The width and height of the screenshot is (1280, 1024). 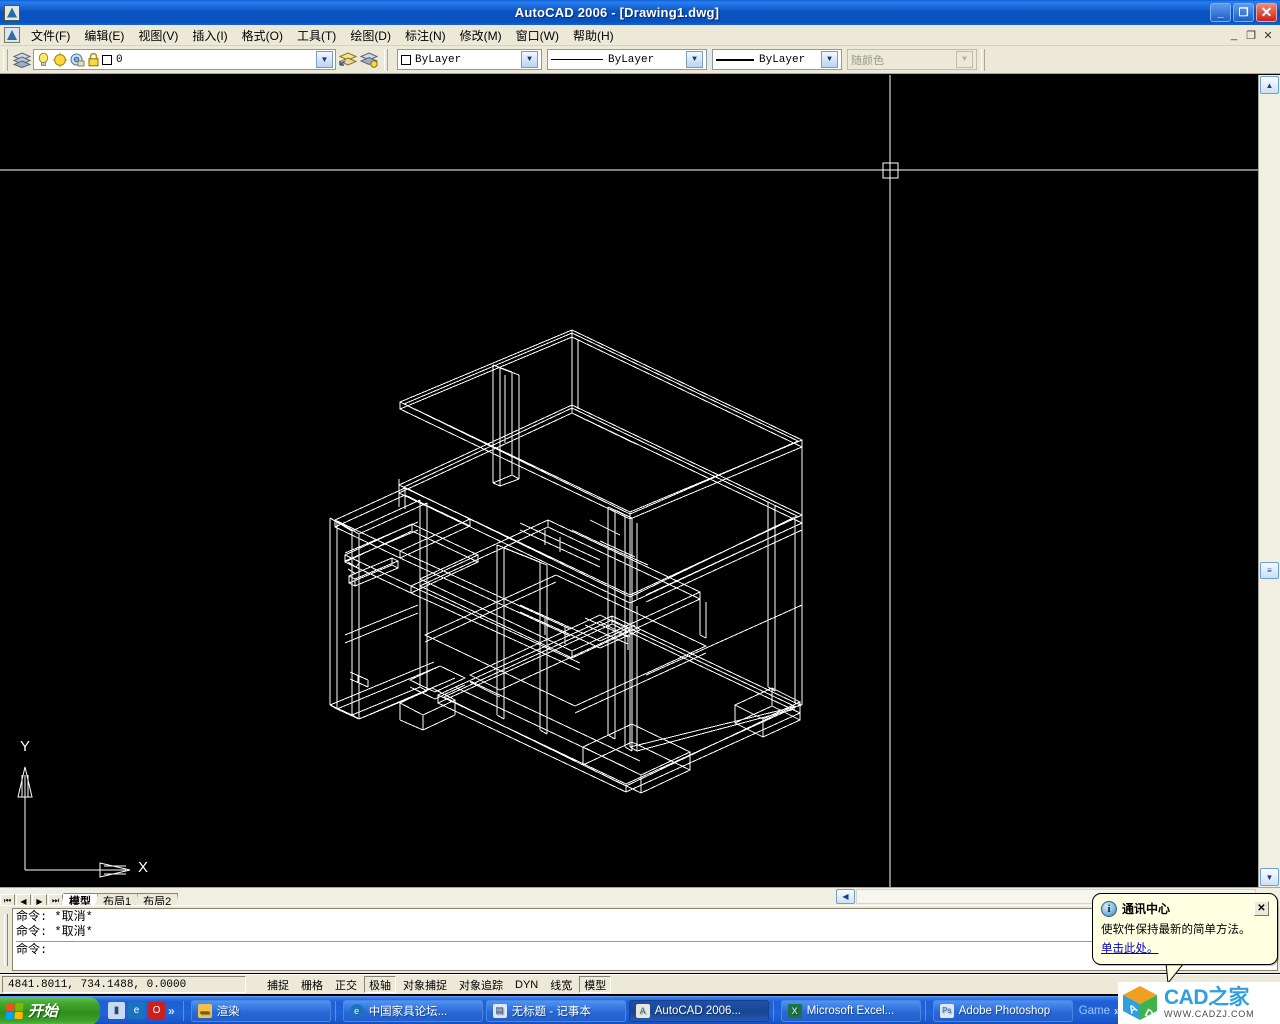 I want to click on menu-help: 帮助(H), so click(x=593, y=35).